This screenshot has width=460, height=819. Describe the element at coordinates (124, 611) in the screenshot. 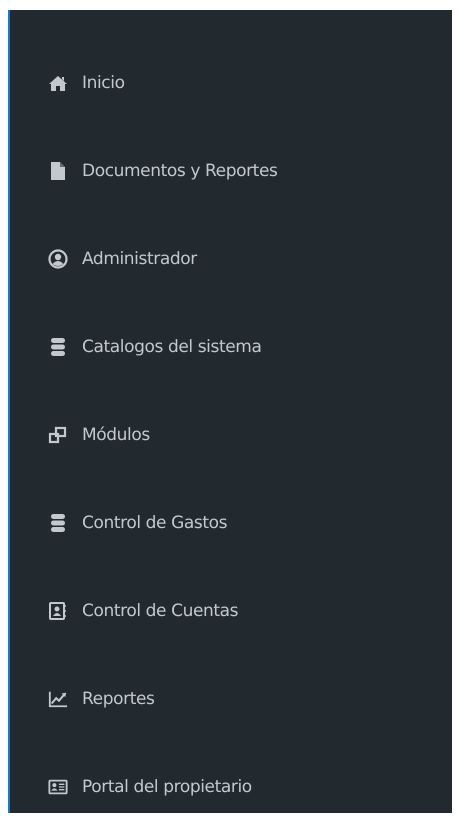

I see `sidebar-item: Control de Cuentas` at that location.